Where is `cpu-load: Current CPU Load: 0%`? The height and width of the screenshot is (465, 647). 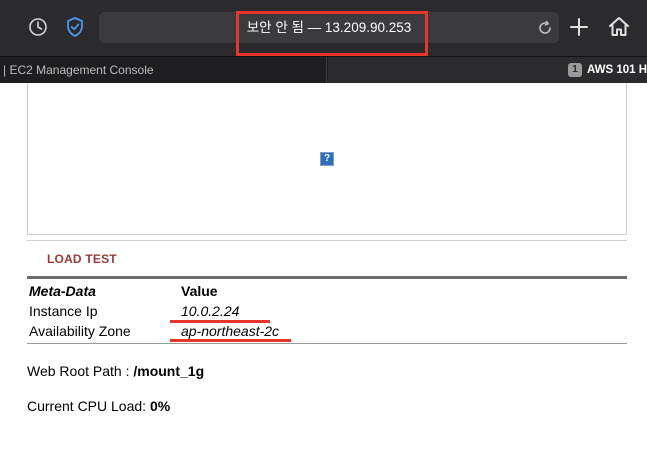 cpu-load: Current CPU Load: 0% is located at coordinates (98, 406).